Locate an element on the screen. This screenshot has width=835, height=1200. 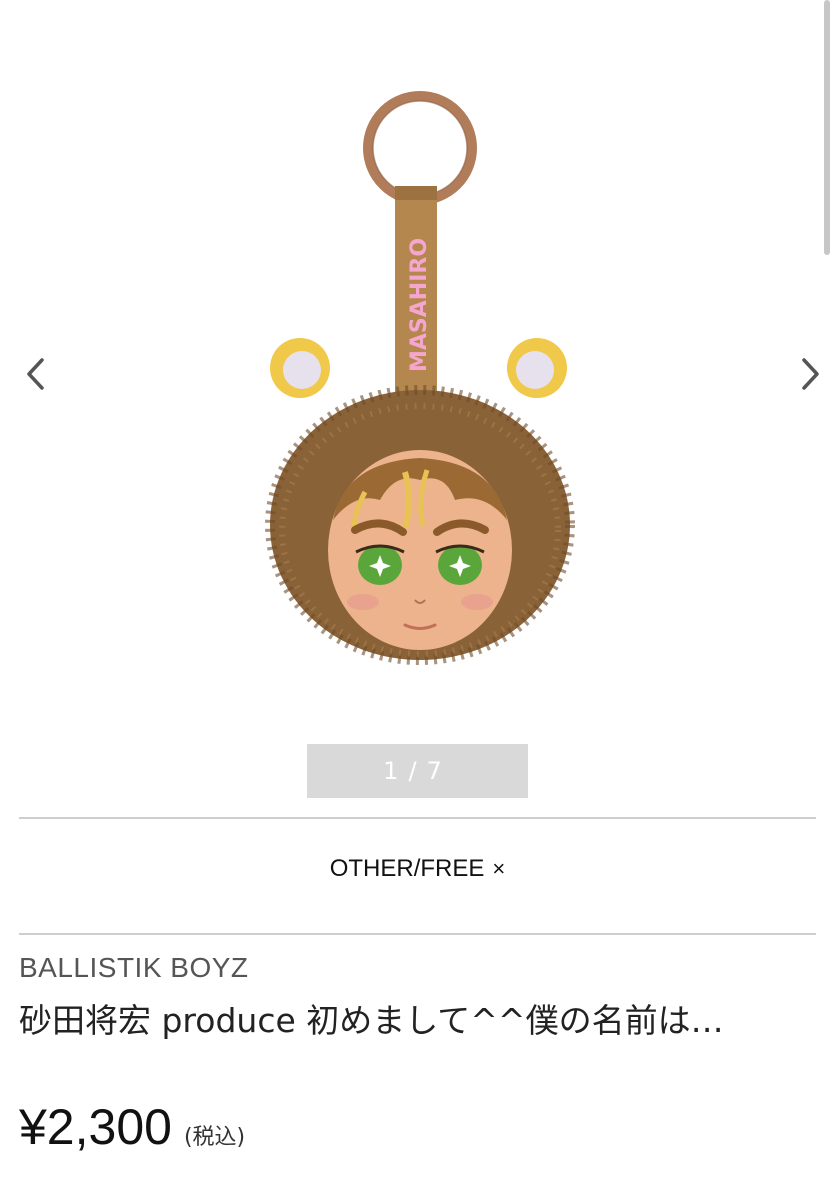
pager-current: 1 is located at coordinates (396, 771).